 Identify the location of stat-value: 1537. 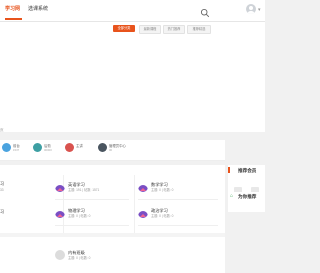
(16, 150).